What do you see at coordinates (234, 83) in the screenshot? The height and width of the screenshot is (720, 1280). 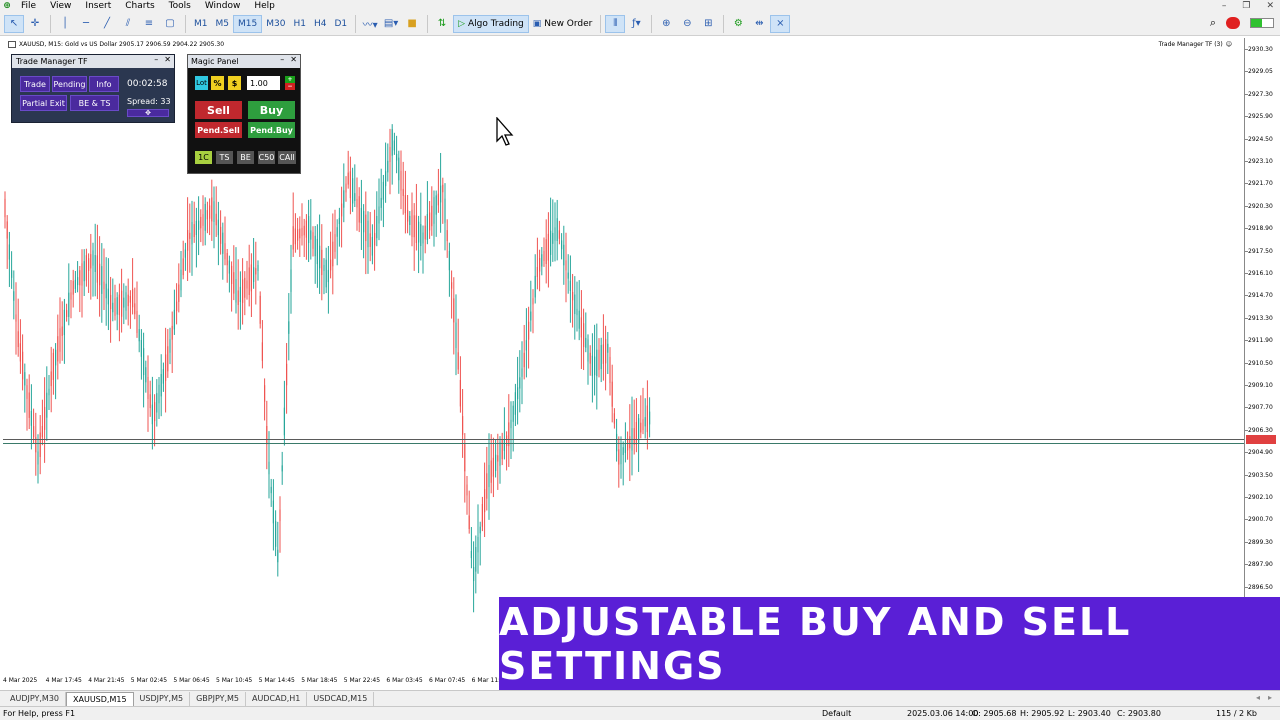 I see `dollar-mode-button: $` at bounding box center [234, 83].